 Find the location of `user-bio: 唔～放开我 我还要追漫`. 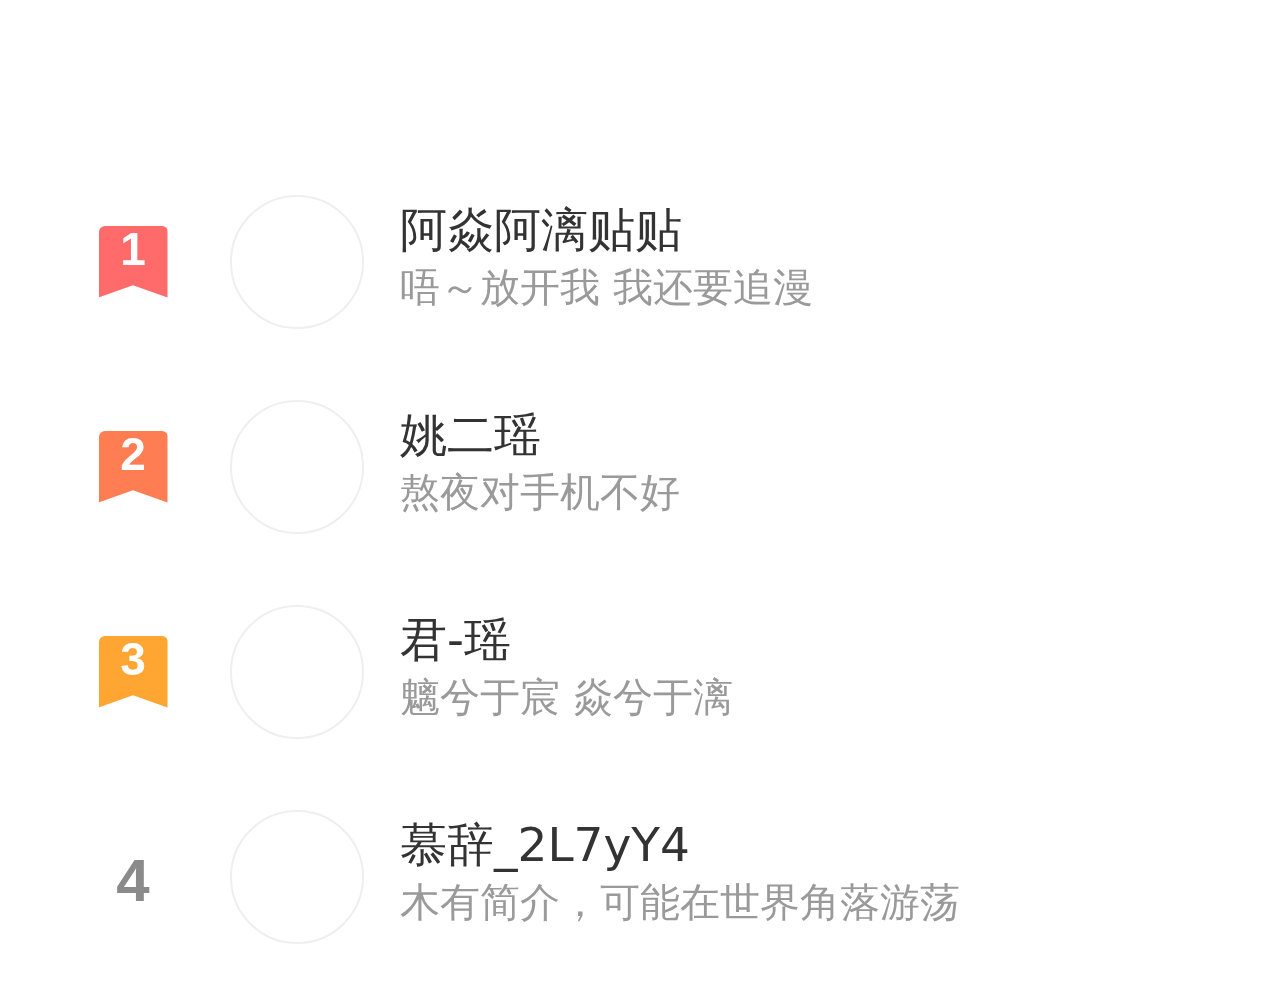

user-bio: 唔～放开我 我还要追漫 is located at coordinates (607, 287).